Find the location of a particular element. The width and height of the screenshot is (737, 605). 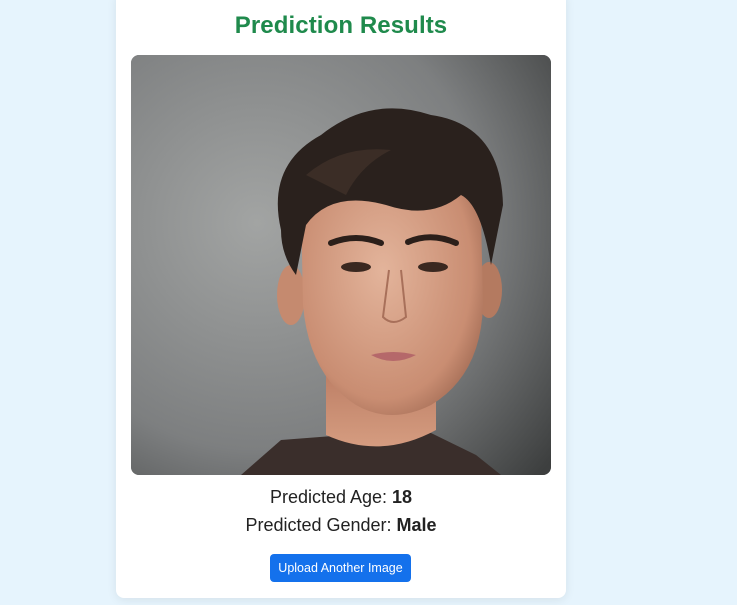

predicted-age-value: 18 is located at coordinates (402, 497).